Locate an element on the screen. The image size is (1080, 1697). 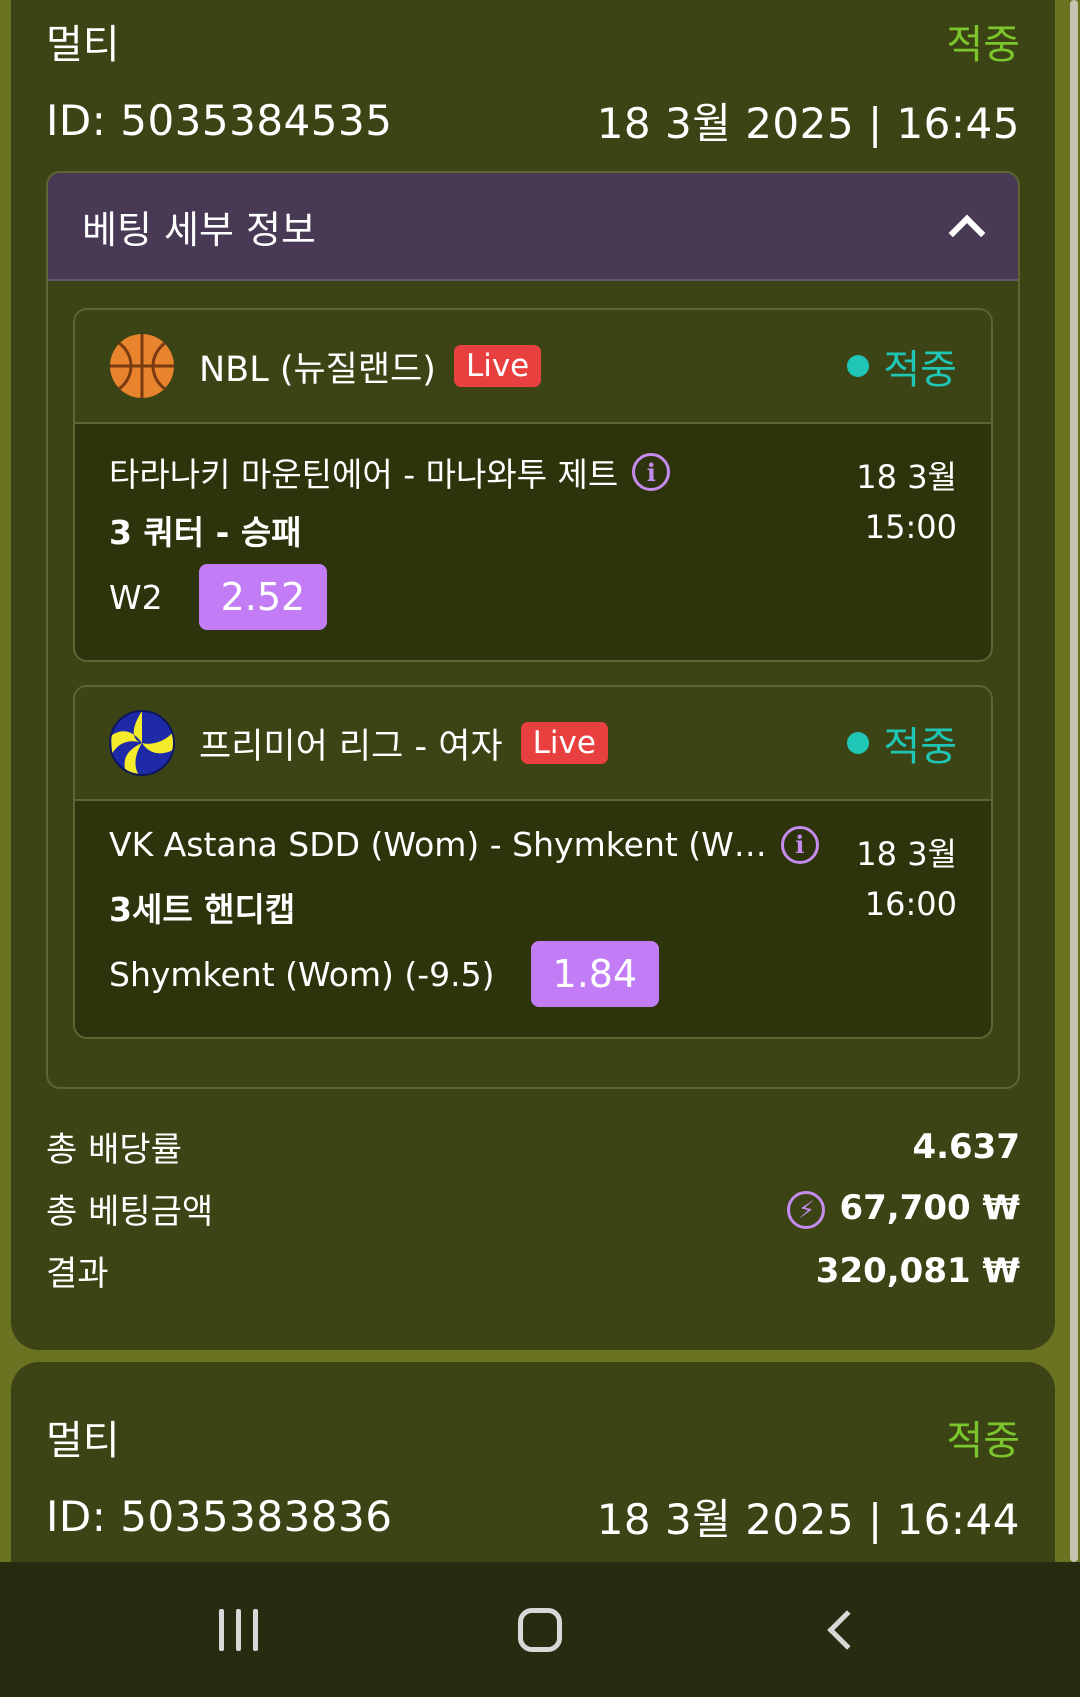
market-name: 3세트 핸디캡 is located at coordinates (202, 909).